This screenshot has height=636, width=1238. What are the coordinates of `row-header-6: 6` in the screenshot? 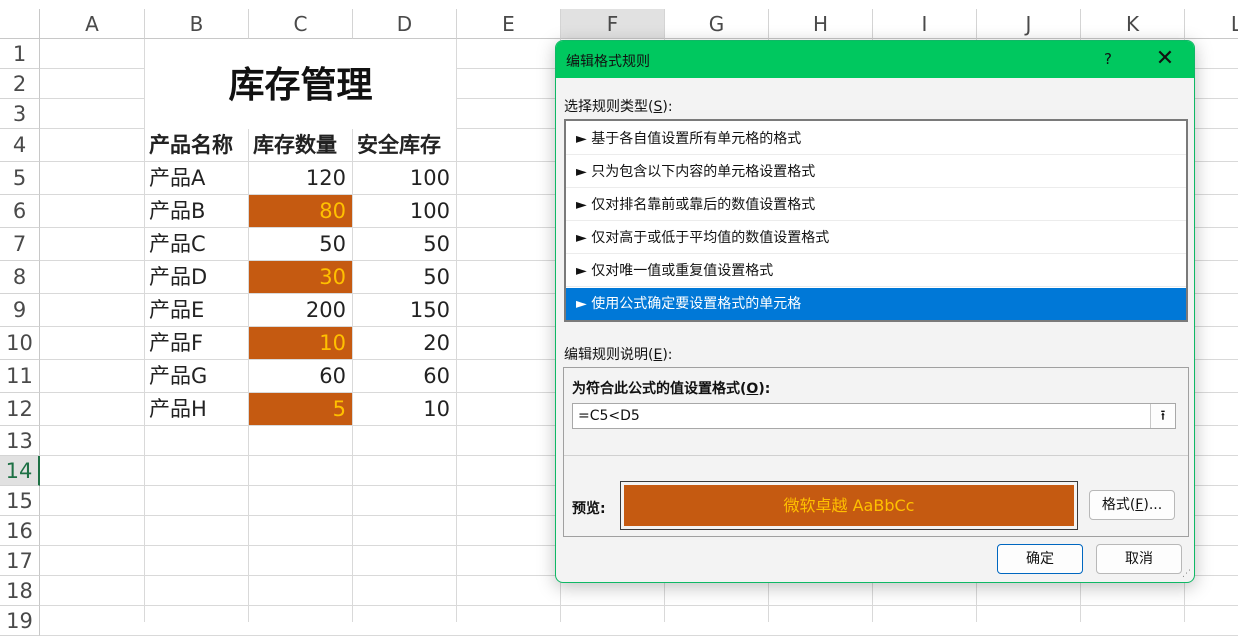 It's located at (20, 211).